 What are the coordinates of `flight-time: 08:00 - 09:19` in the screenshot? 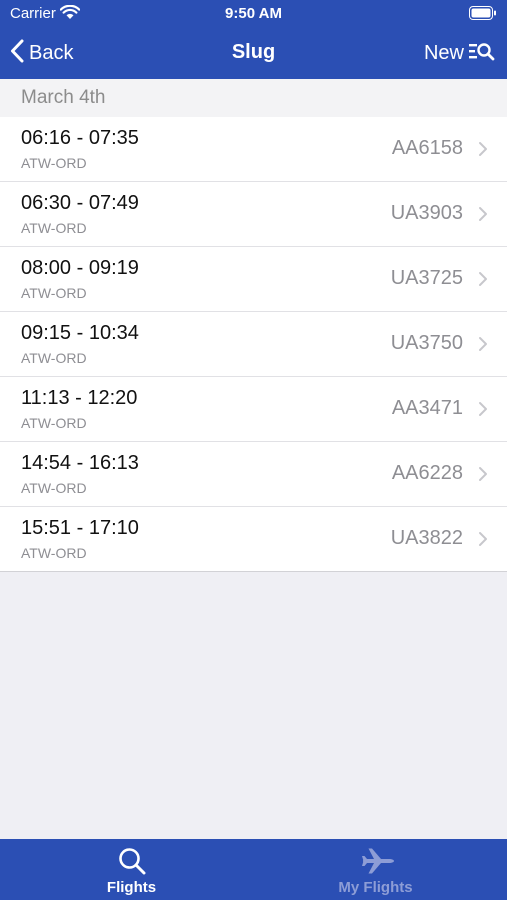 It's located at (80, 268).